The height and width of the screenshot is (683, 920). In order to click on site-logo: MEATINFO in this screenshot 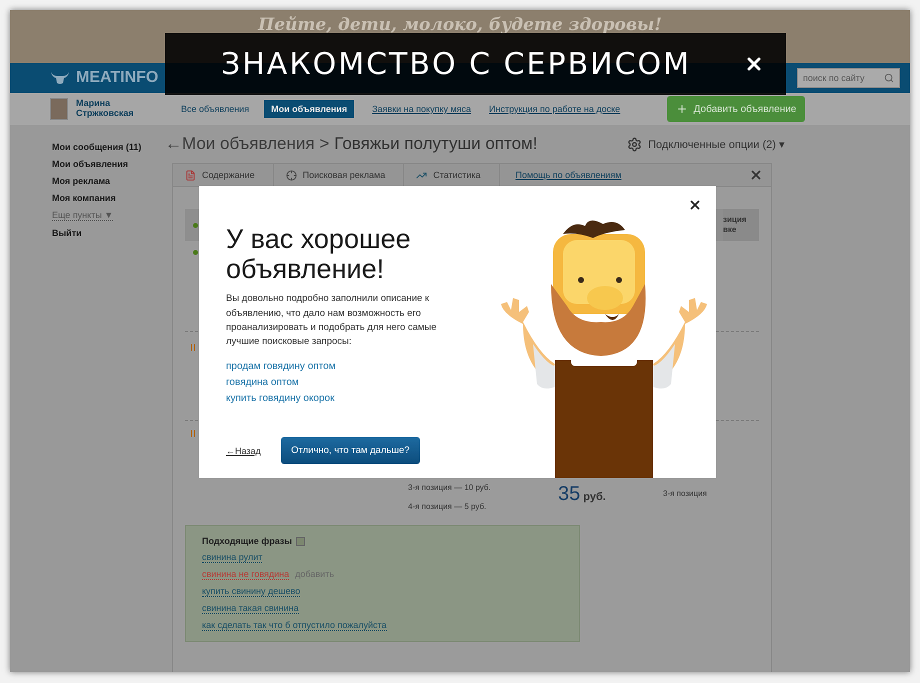, I will do `click(104, 78)`.